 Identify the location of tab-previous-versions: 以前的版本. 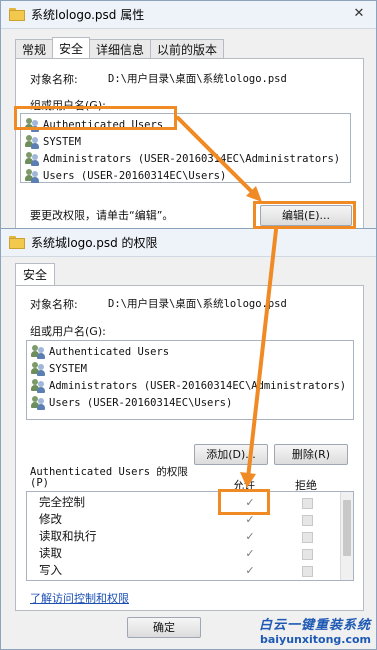
(187, 49).